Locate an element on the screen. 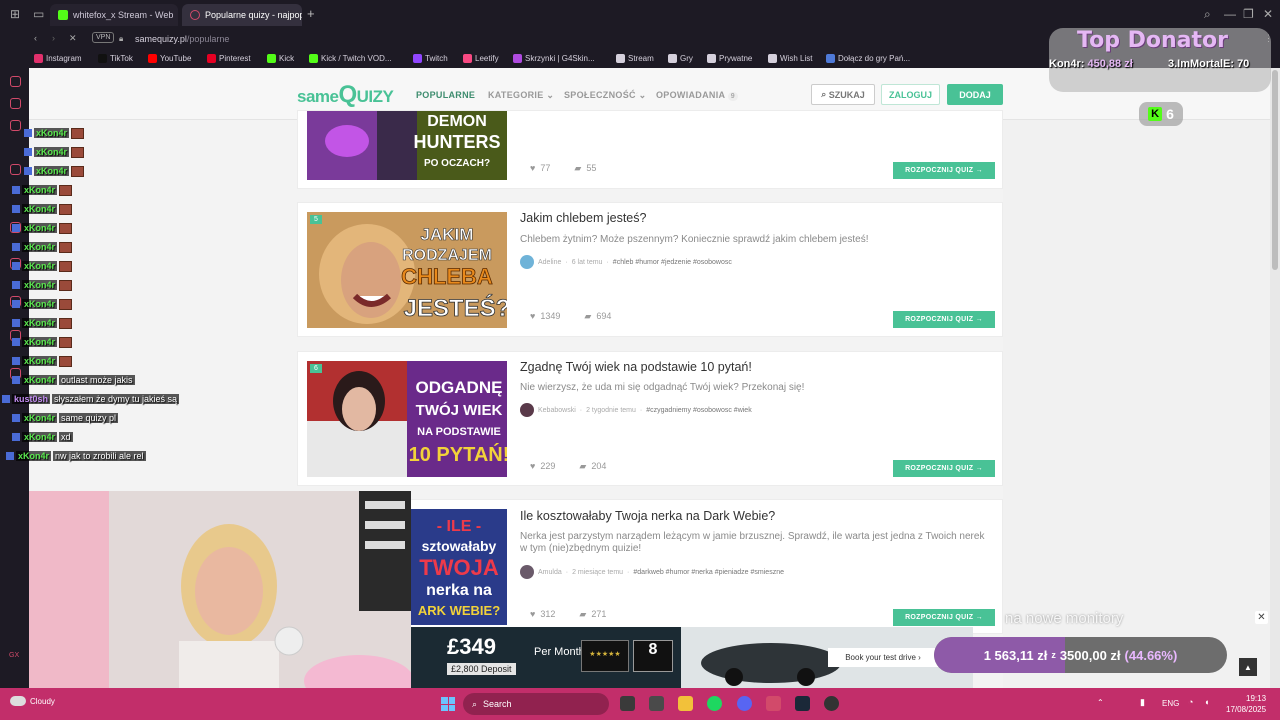 The width and height of the screenshot is (1280, 720). search-button: ⌕ SZUKAJ is located at coordinates (843, 94).